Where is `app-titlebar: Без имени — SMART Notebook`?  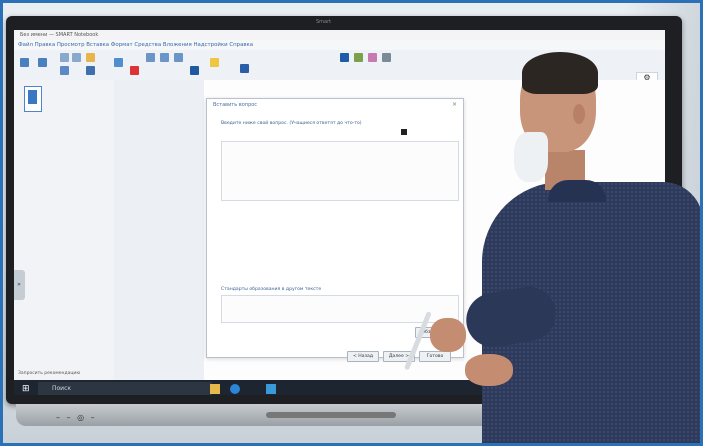
app-titlebar: Без имени — SMART Notebook is located at coordinates (339, 35).